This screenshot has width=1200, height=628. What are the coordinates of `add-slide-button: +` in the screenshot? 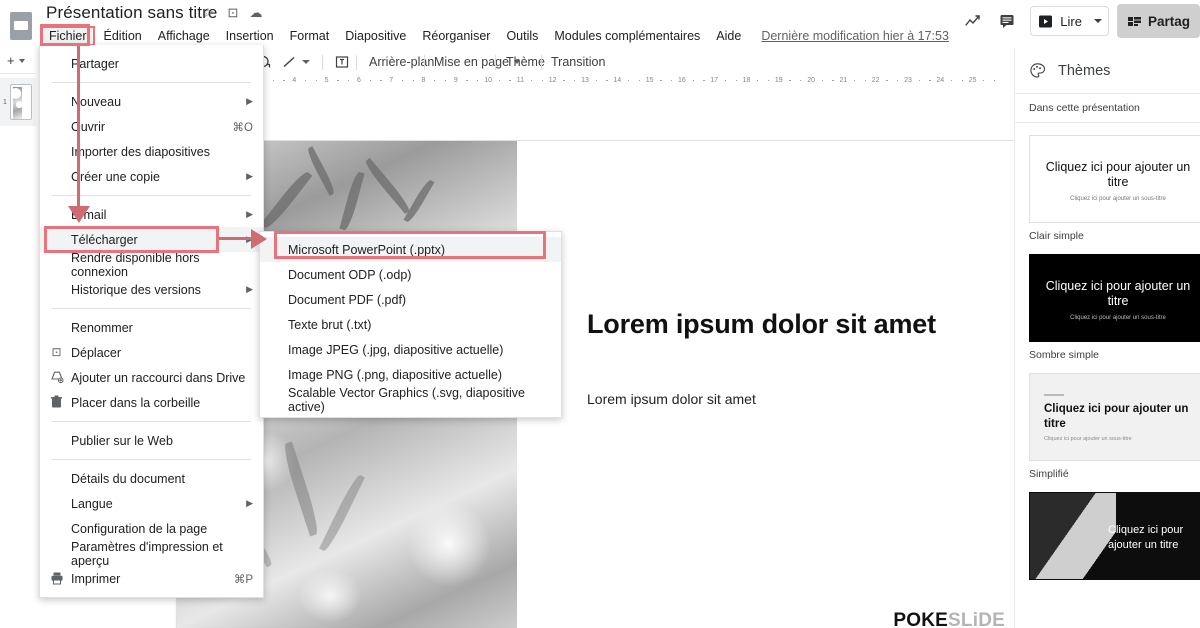 It's located at (18, 61).